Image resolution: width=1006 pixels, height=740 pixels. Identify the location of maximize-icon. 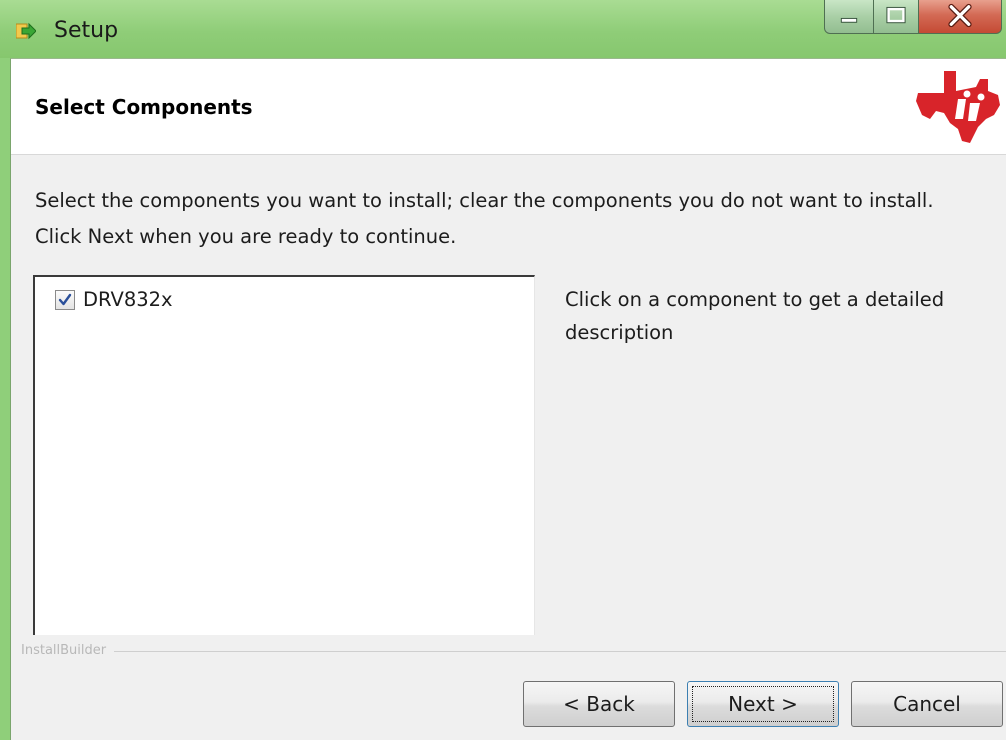
(896, 15).